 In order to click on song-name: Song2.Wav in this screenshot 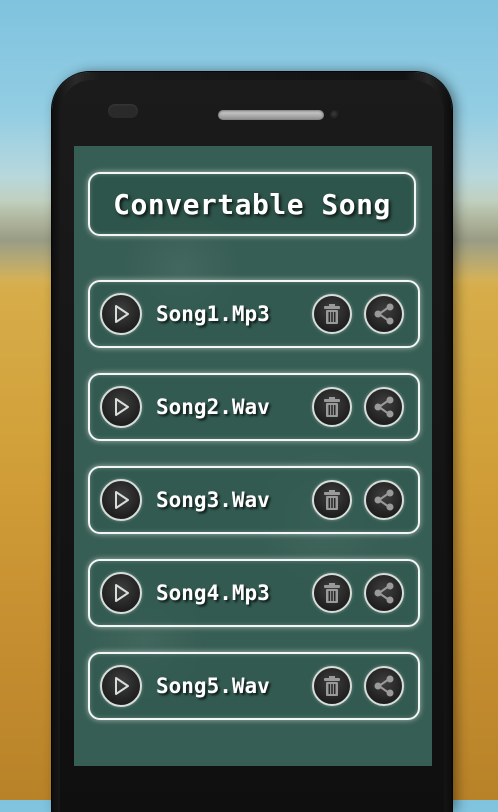, I will do `click(213, 407)`.